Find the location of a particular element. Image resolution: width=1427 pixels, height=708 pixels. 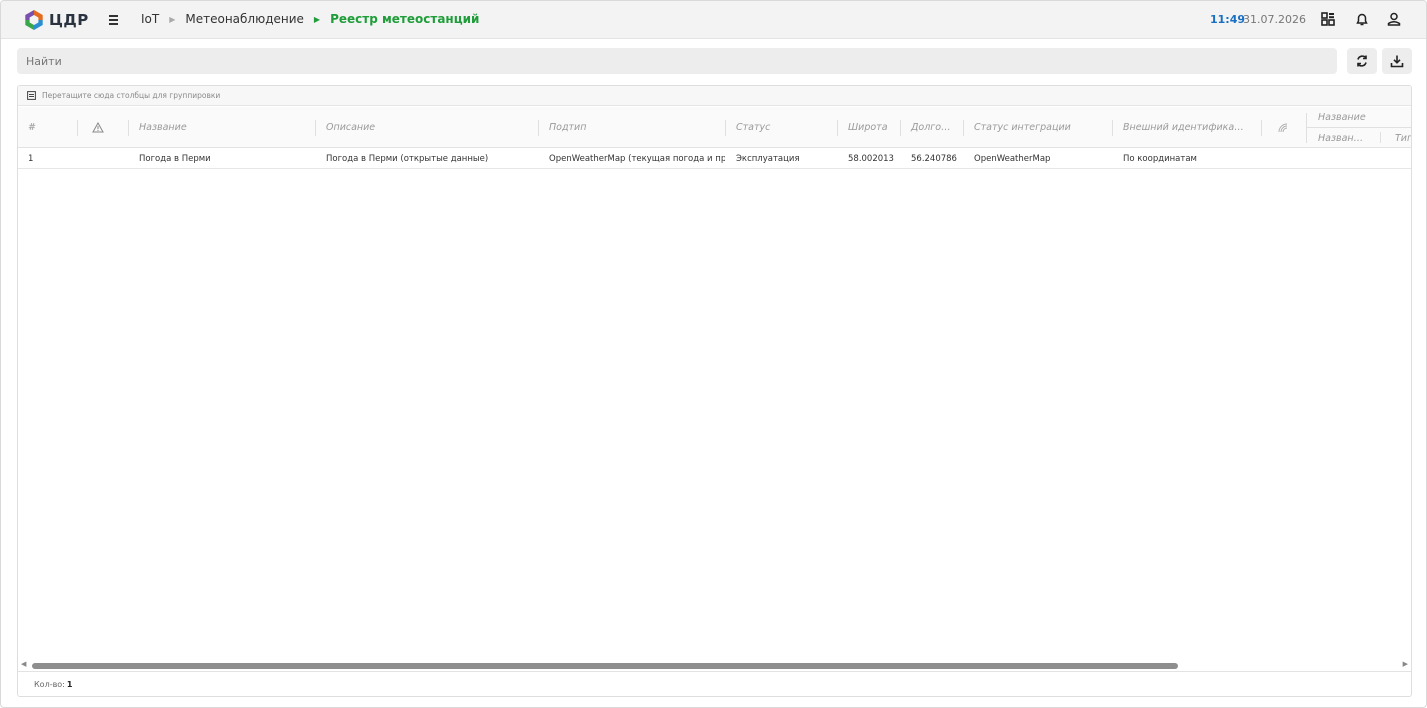

column-header-description: Описание is located at coordinates (427, 127).